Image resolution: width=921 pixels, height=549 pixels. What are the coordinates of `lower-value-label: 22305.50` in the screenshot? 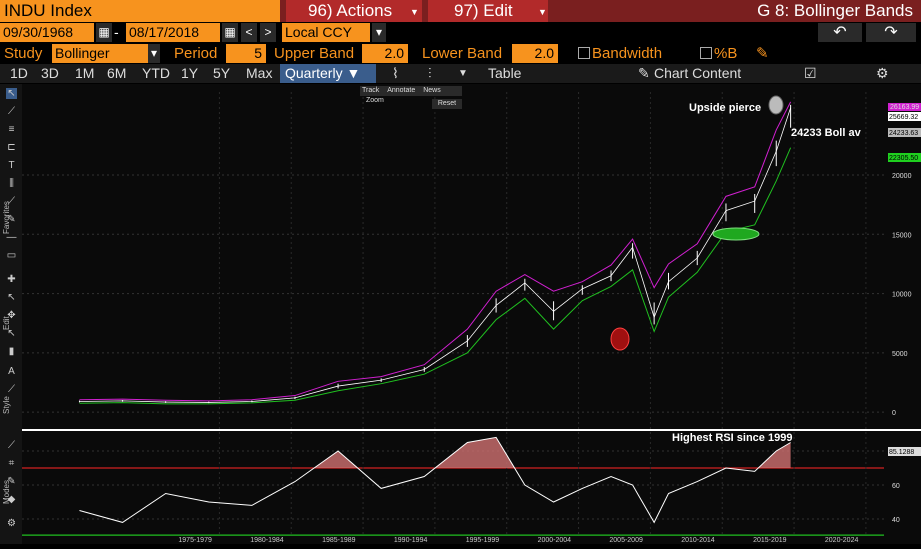 It's located at (903, 158).